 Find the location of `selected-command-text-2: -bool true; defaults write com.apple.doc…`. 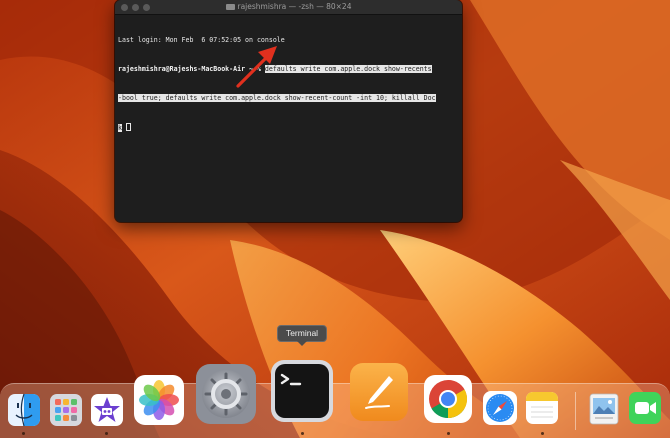

selected-command-text-2: -bool true; defaults write com.apple.doc… is located at coordinates (277, 97).